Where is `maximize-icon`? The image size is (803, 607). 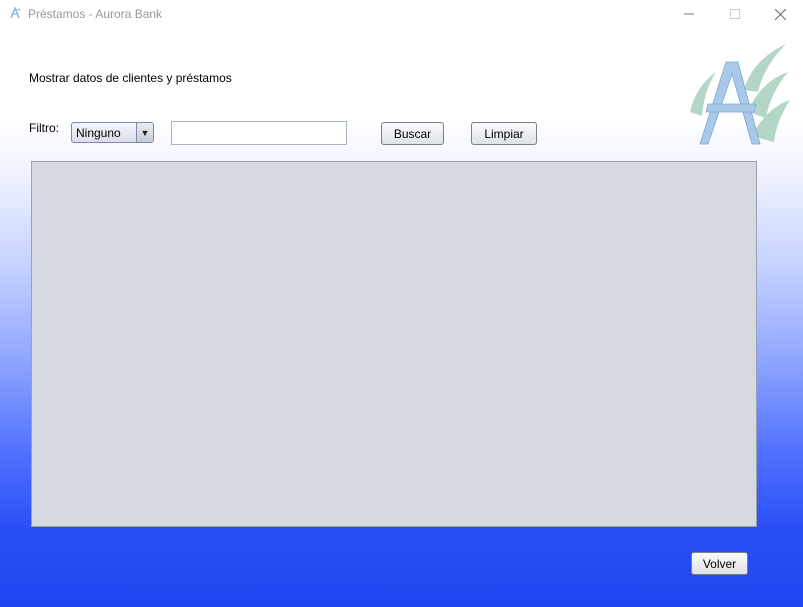
maximize-icon is located at coordinates (735, 14).